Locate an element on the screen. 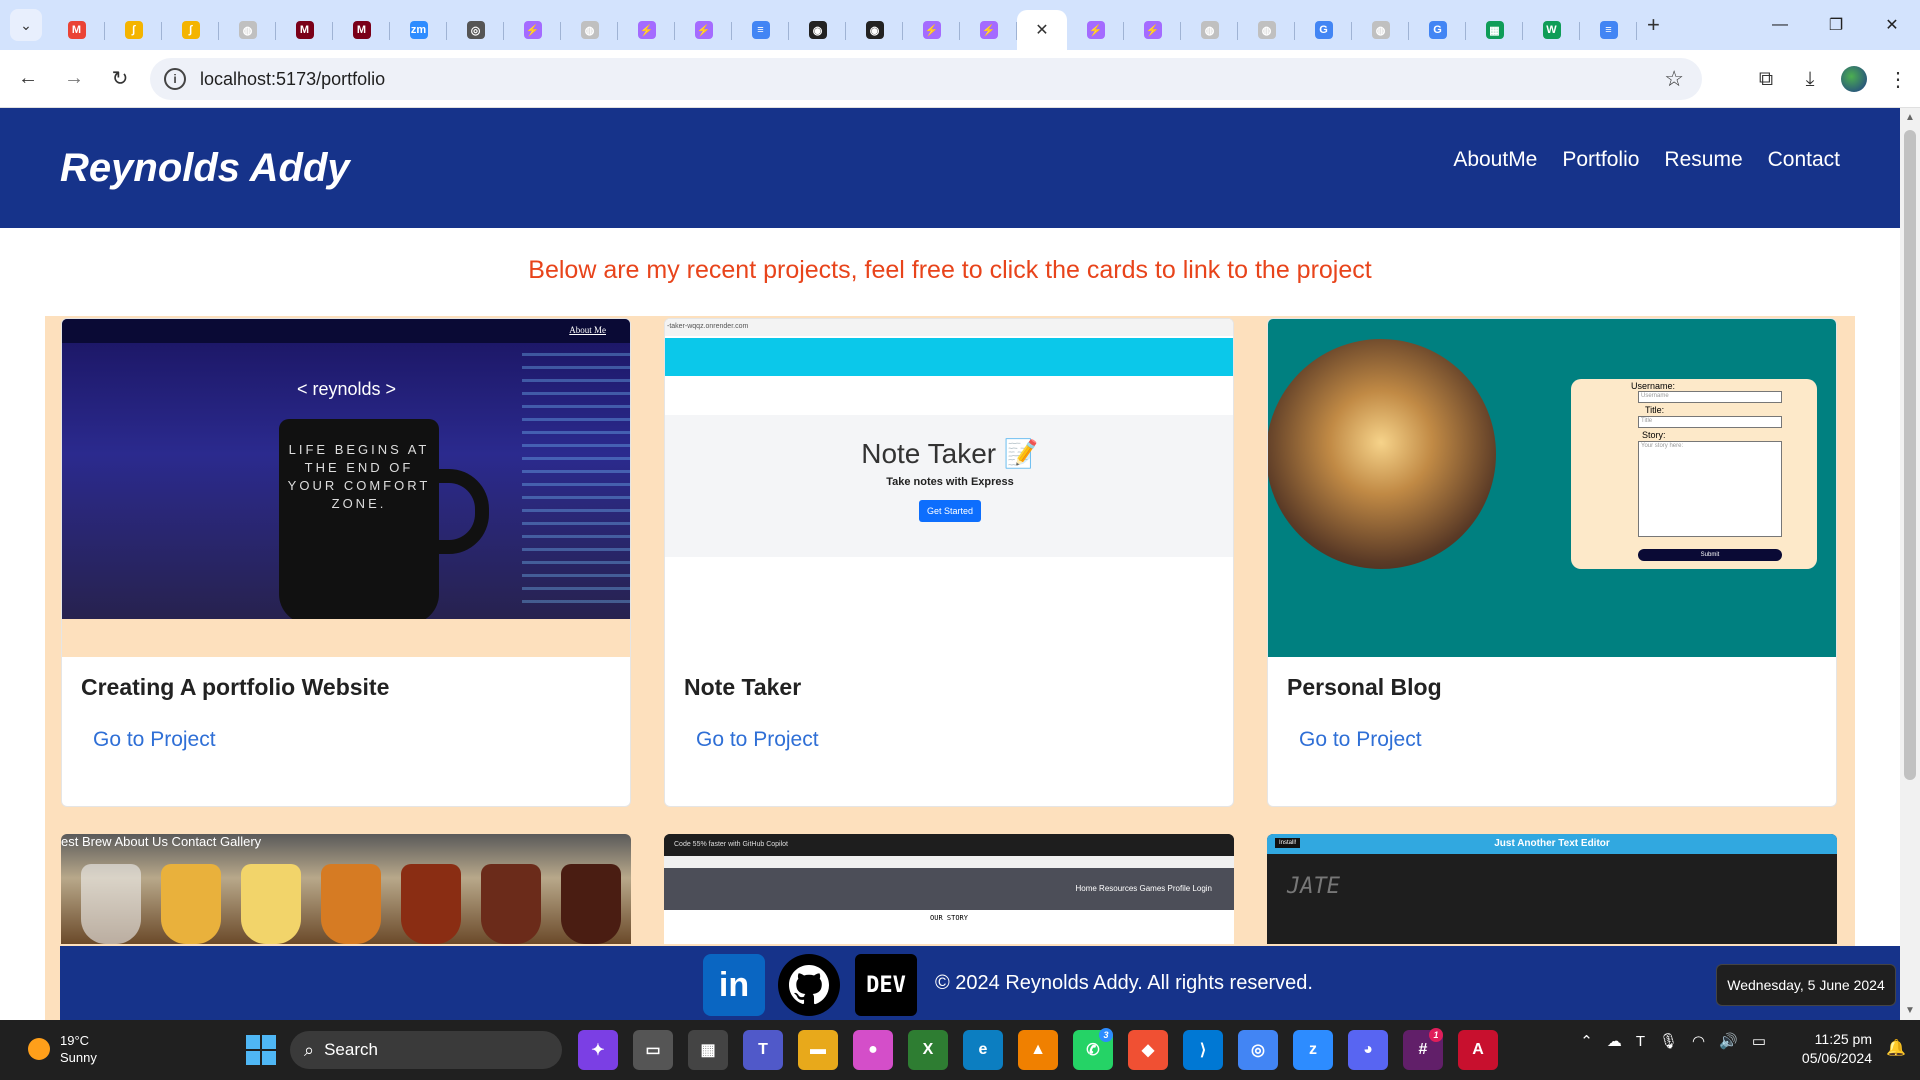 This screenshot has height=1080, width=1920. menu-icon: ⋮ is located at coordinates (1898, 79).